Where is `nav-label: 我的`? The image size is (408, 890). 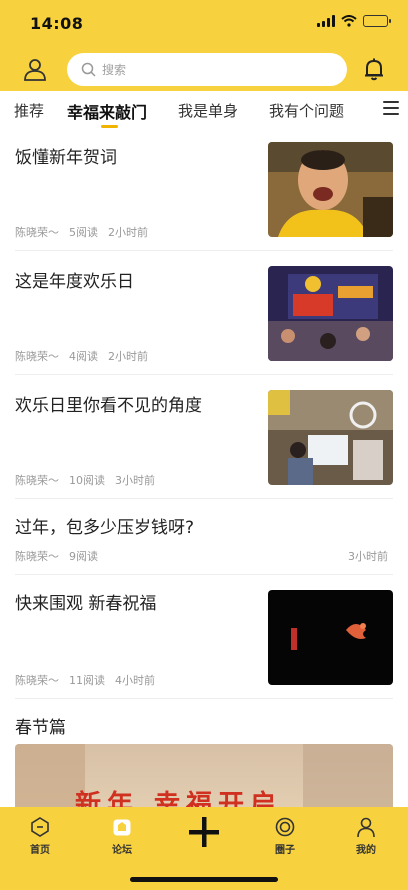 nav-label: 我的 is located at coordinates (366, 850).